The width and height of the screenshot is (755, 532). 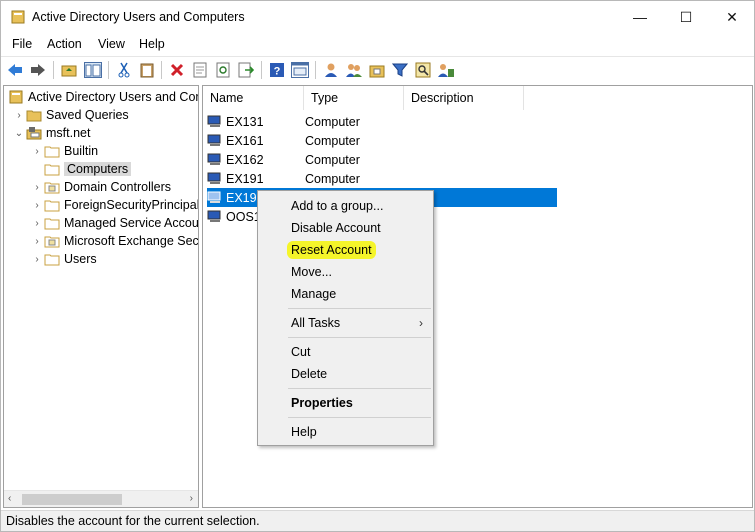 I want to click on tree-item-label: Computers, so click(x=98, y=169).